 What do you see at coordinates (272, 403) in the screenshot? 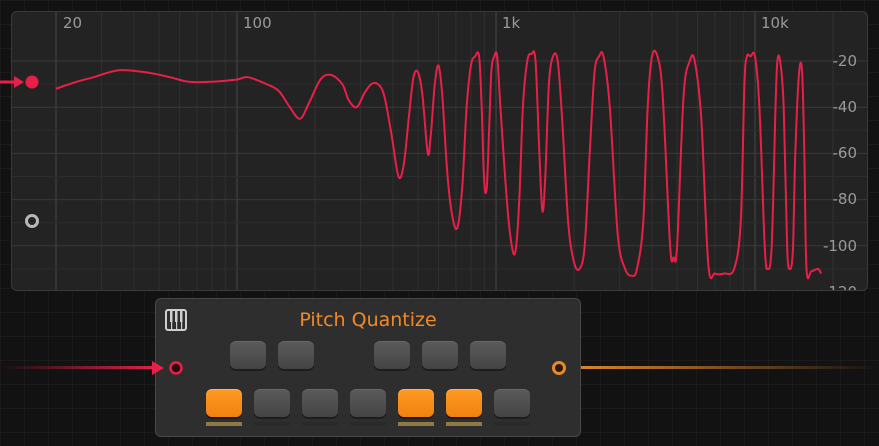
I see `key-d` at bounding box center [272, 403].